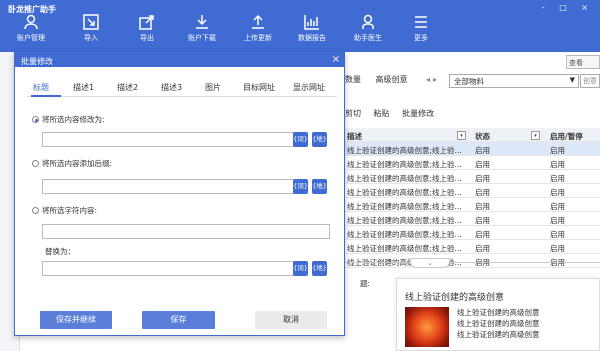 This screenshot has width=600, height=351. Describe the element at coordinates (433, 79) in the screenshot. I see `nav-arrows: ◂▸` at that location.